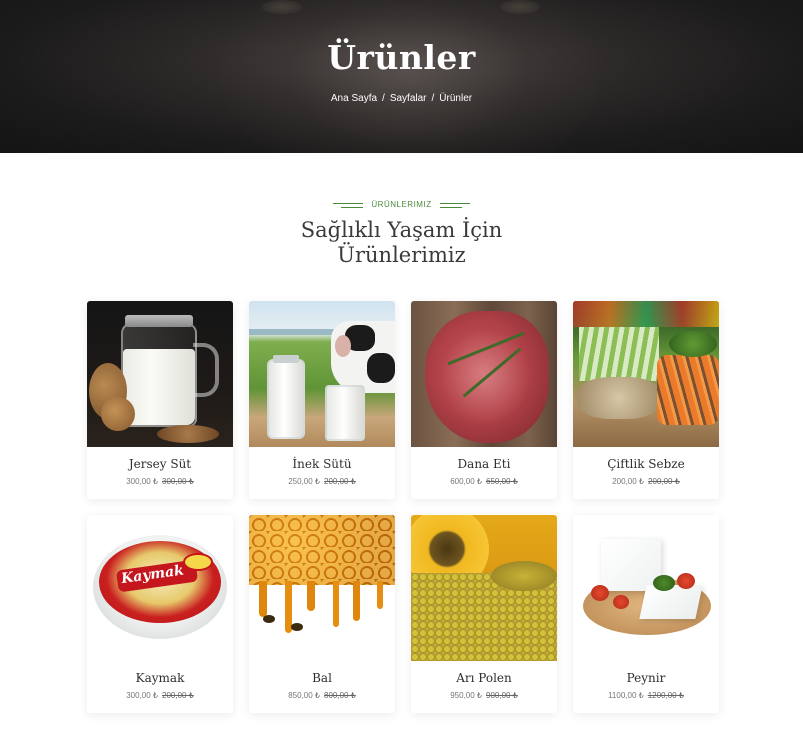 The image size is (803, 733). Describe the element at coordinates (484, 695) in the screenshot. I see `product-price: 950,00 ₺ 900,00 ₺` at that location.